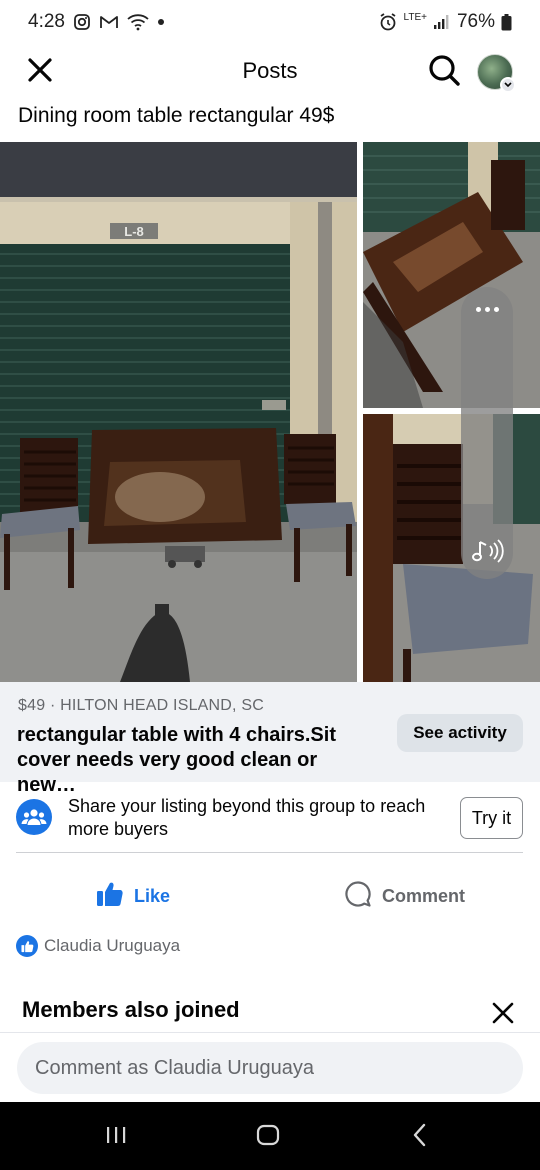 The image size is (540, 1170). What do you see at coordinates (270, 896) in the screenshot?
I see `post-actions: Like Comment` at bounding box center [270, 896].